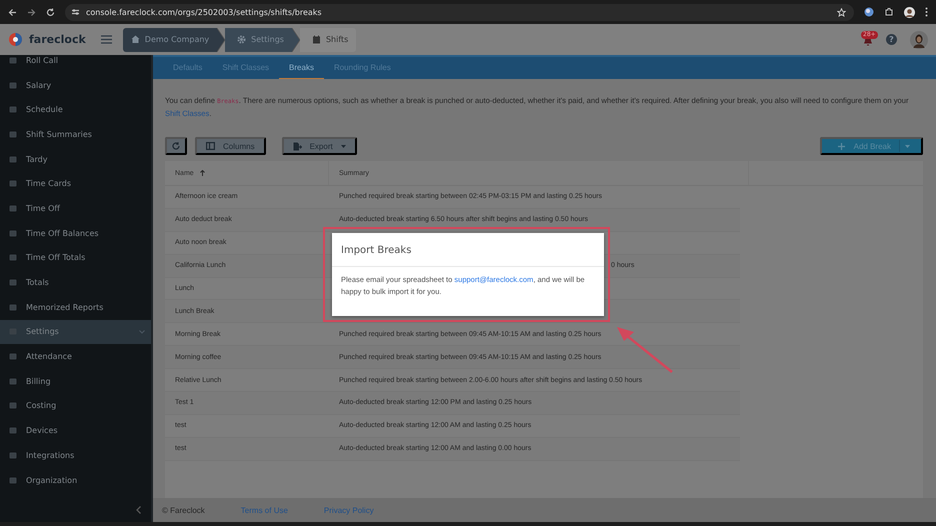 This screenshot has height=526, width=936. What do you see at coordinates (135, 39) in the screenshot?
I see `home-icon` at bounding box center [135, 39].